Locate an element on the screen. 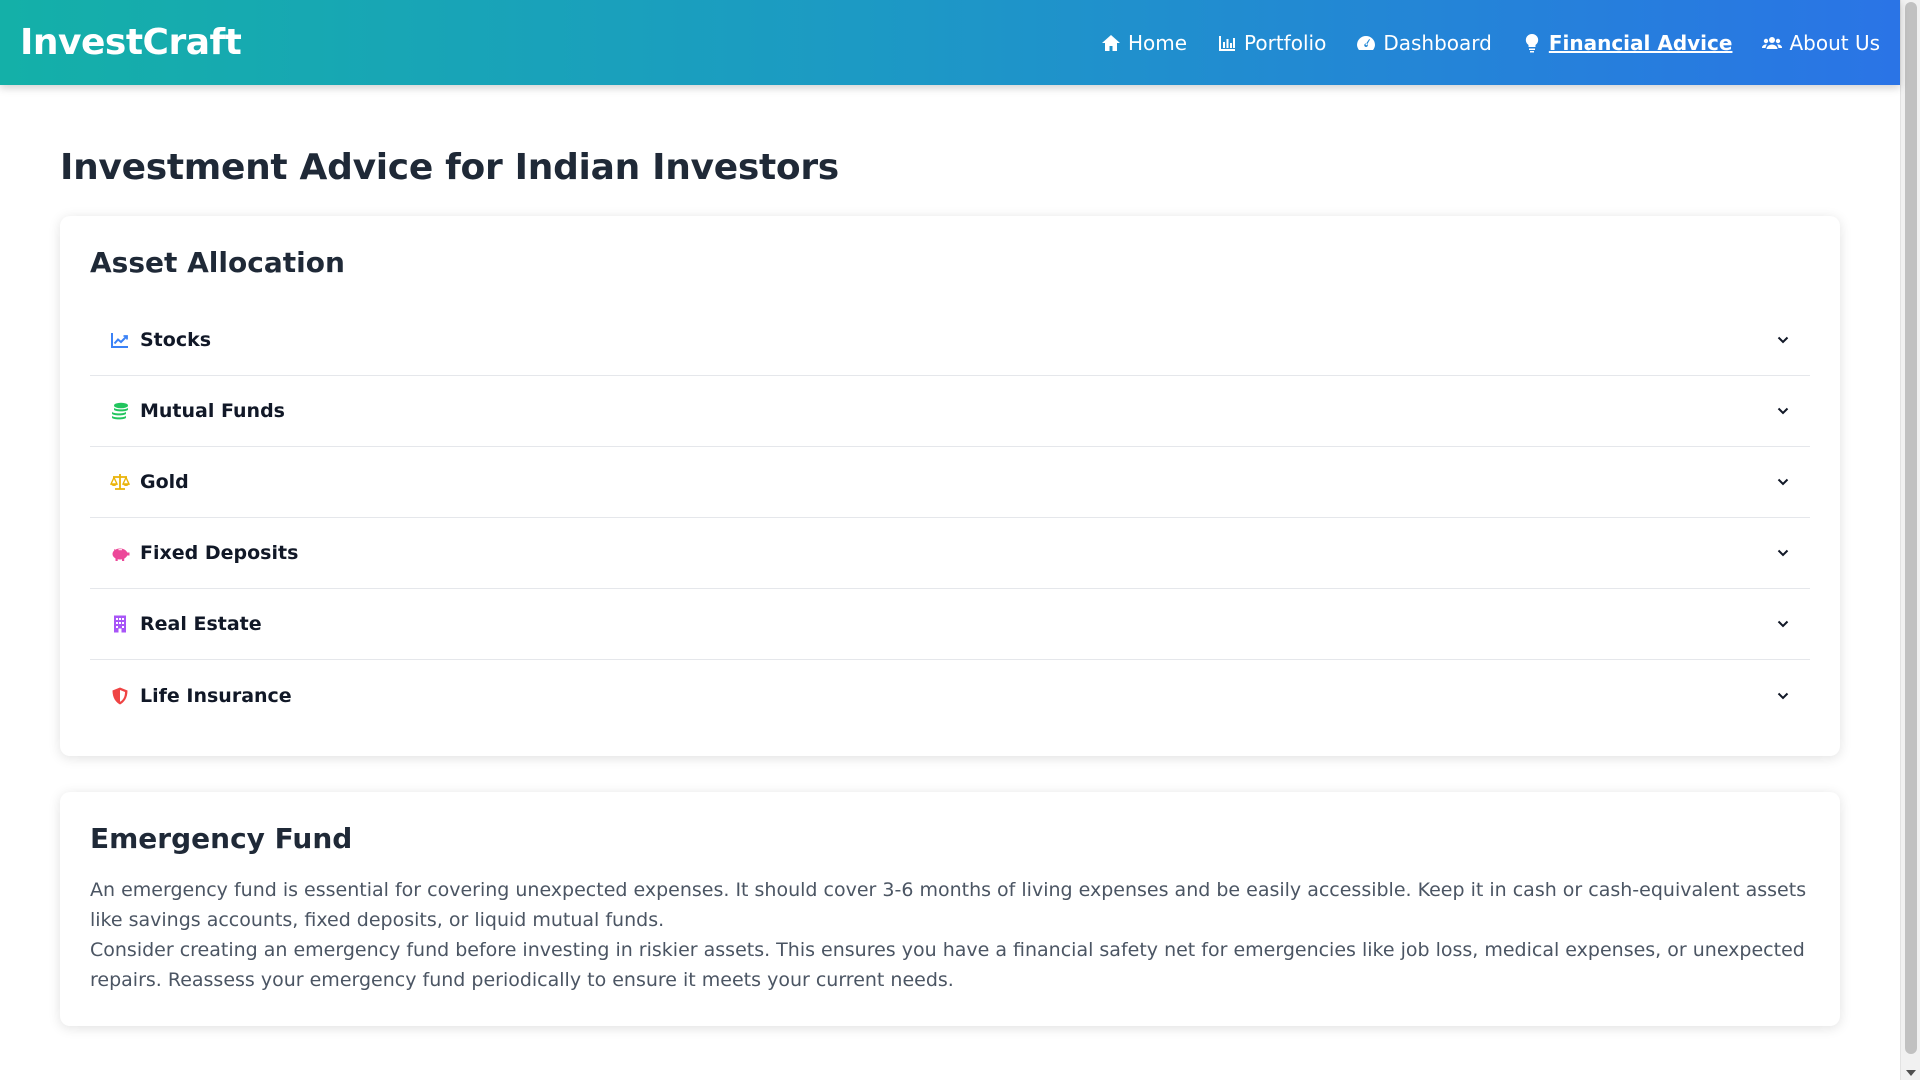  nav-item-dashboard: Dashboard is located at coordinates (1424, 43).